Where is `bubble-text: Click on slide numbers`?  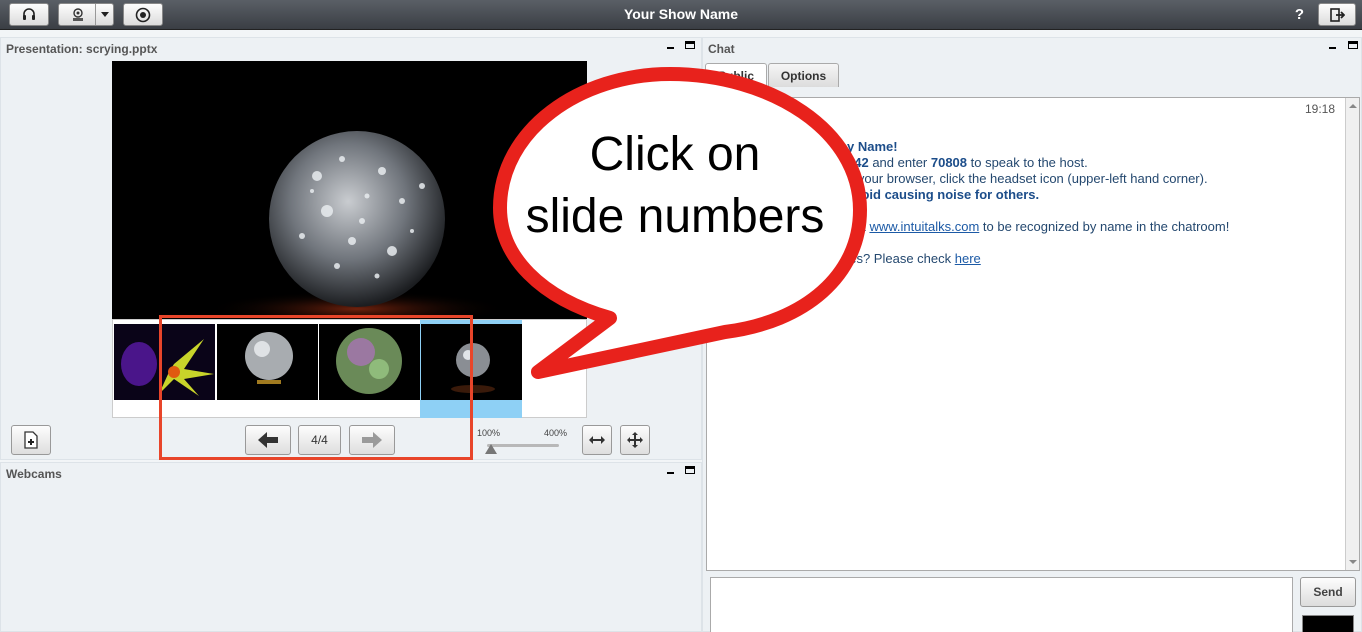 bubble-text: Click on slide numbers is located at coordinates (675, 185).